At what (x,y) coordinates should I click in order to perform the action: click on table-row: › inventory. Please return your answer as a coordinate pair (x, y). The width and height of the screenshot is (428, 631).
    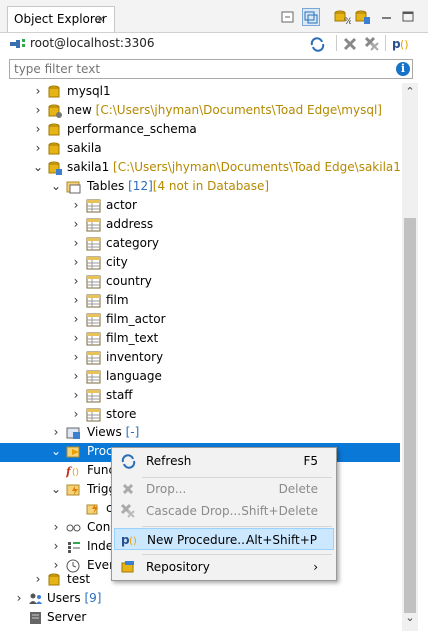
    Looking at the image, I should click on (200, 358).